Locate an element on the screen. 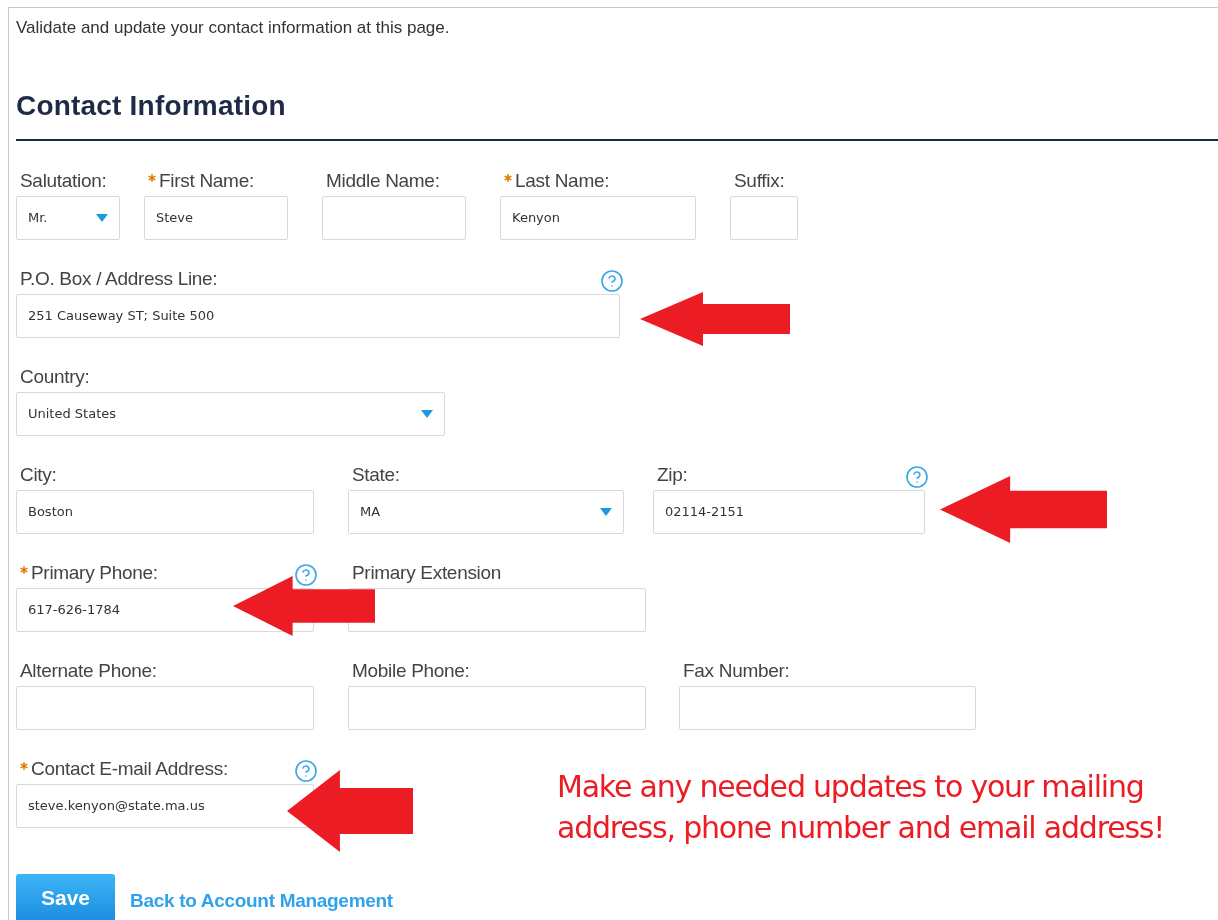 This screenshot has height=920, width=1218. field-label: Contact E-mail Address: is located at coordinates (129, 768).